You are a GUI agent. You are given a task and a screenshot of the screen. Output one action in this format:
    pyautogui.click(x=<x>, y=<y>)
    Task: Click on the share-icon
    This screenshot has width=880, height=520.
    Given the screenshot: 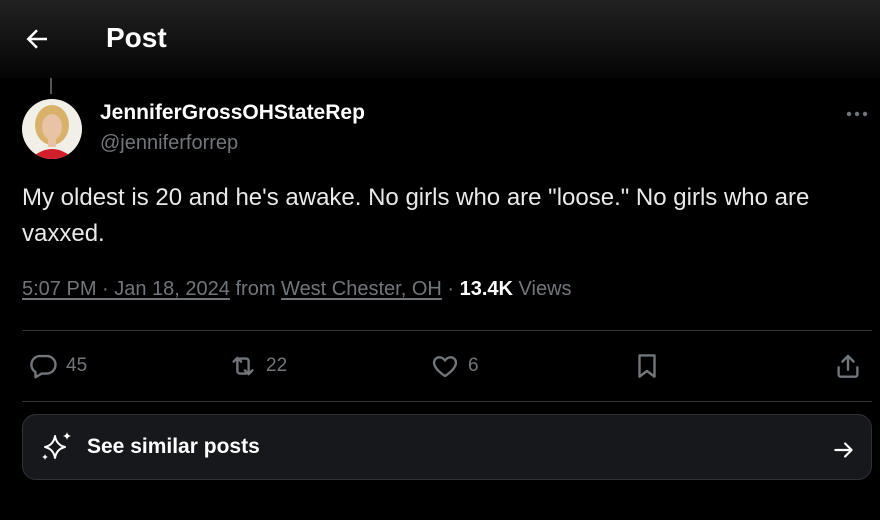 What is the action you would take?
    pyautogui.click(x=848, y=366)
    